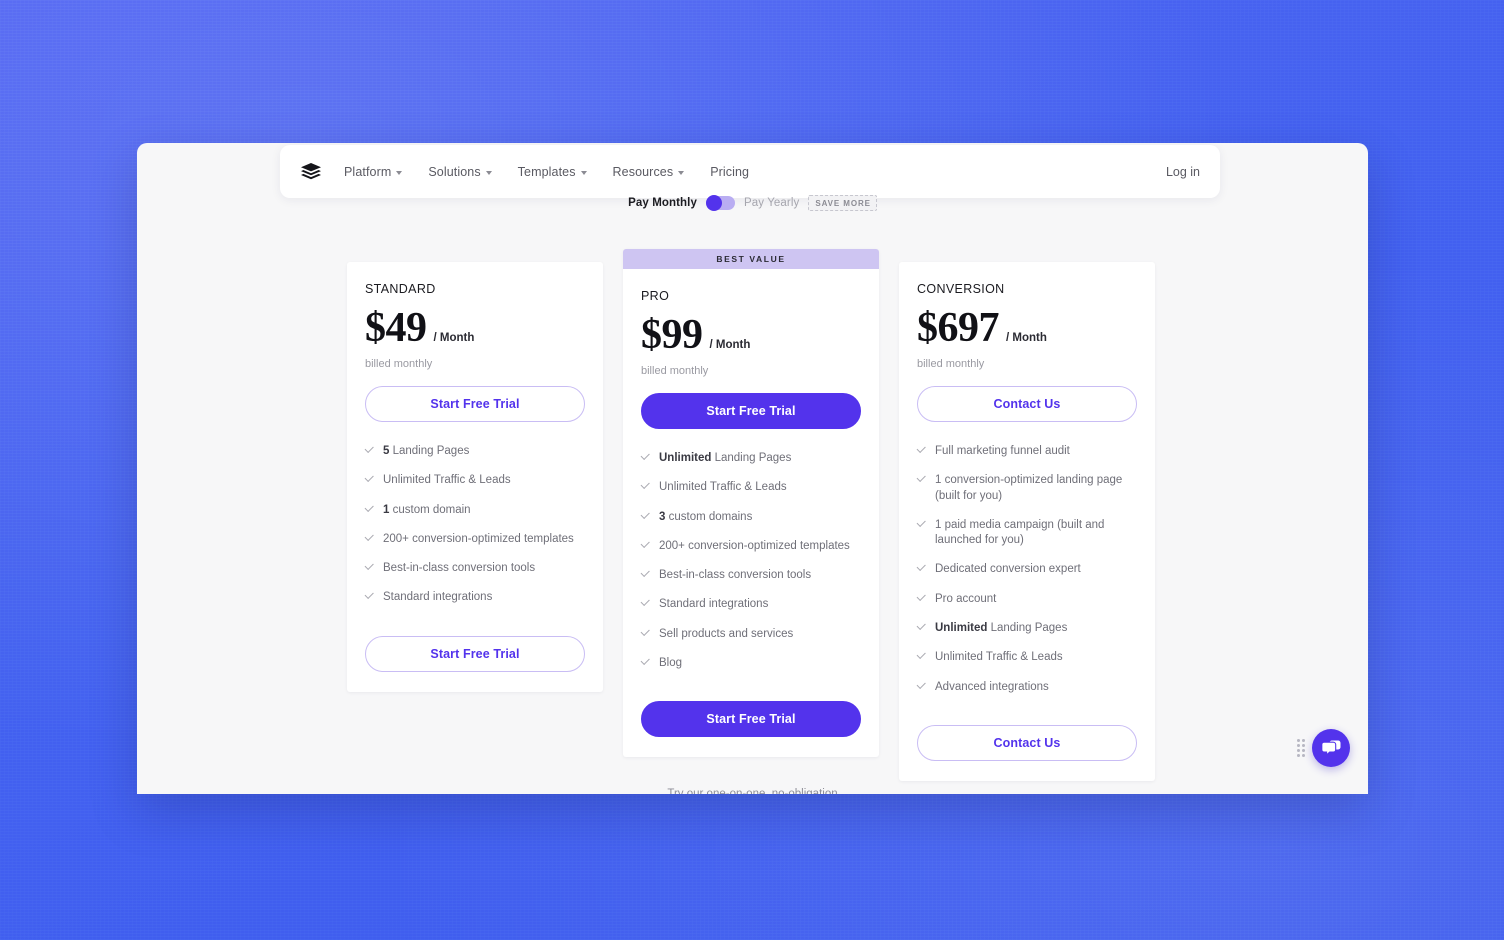  I want to click on chat-widget-dock, so click(1323, 748).